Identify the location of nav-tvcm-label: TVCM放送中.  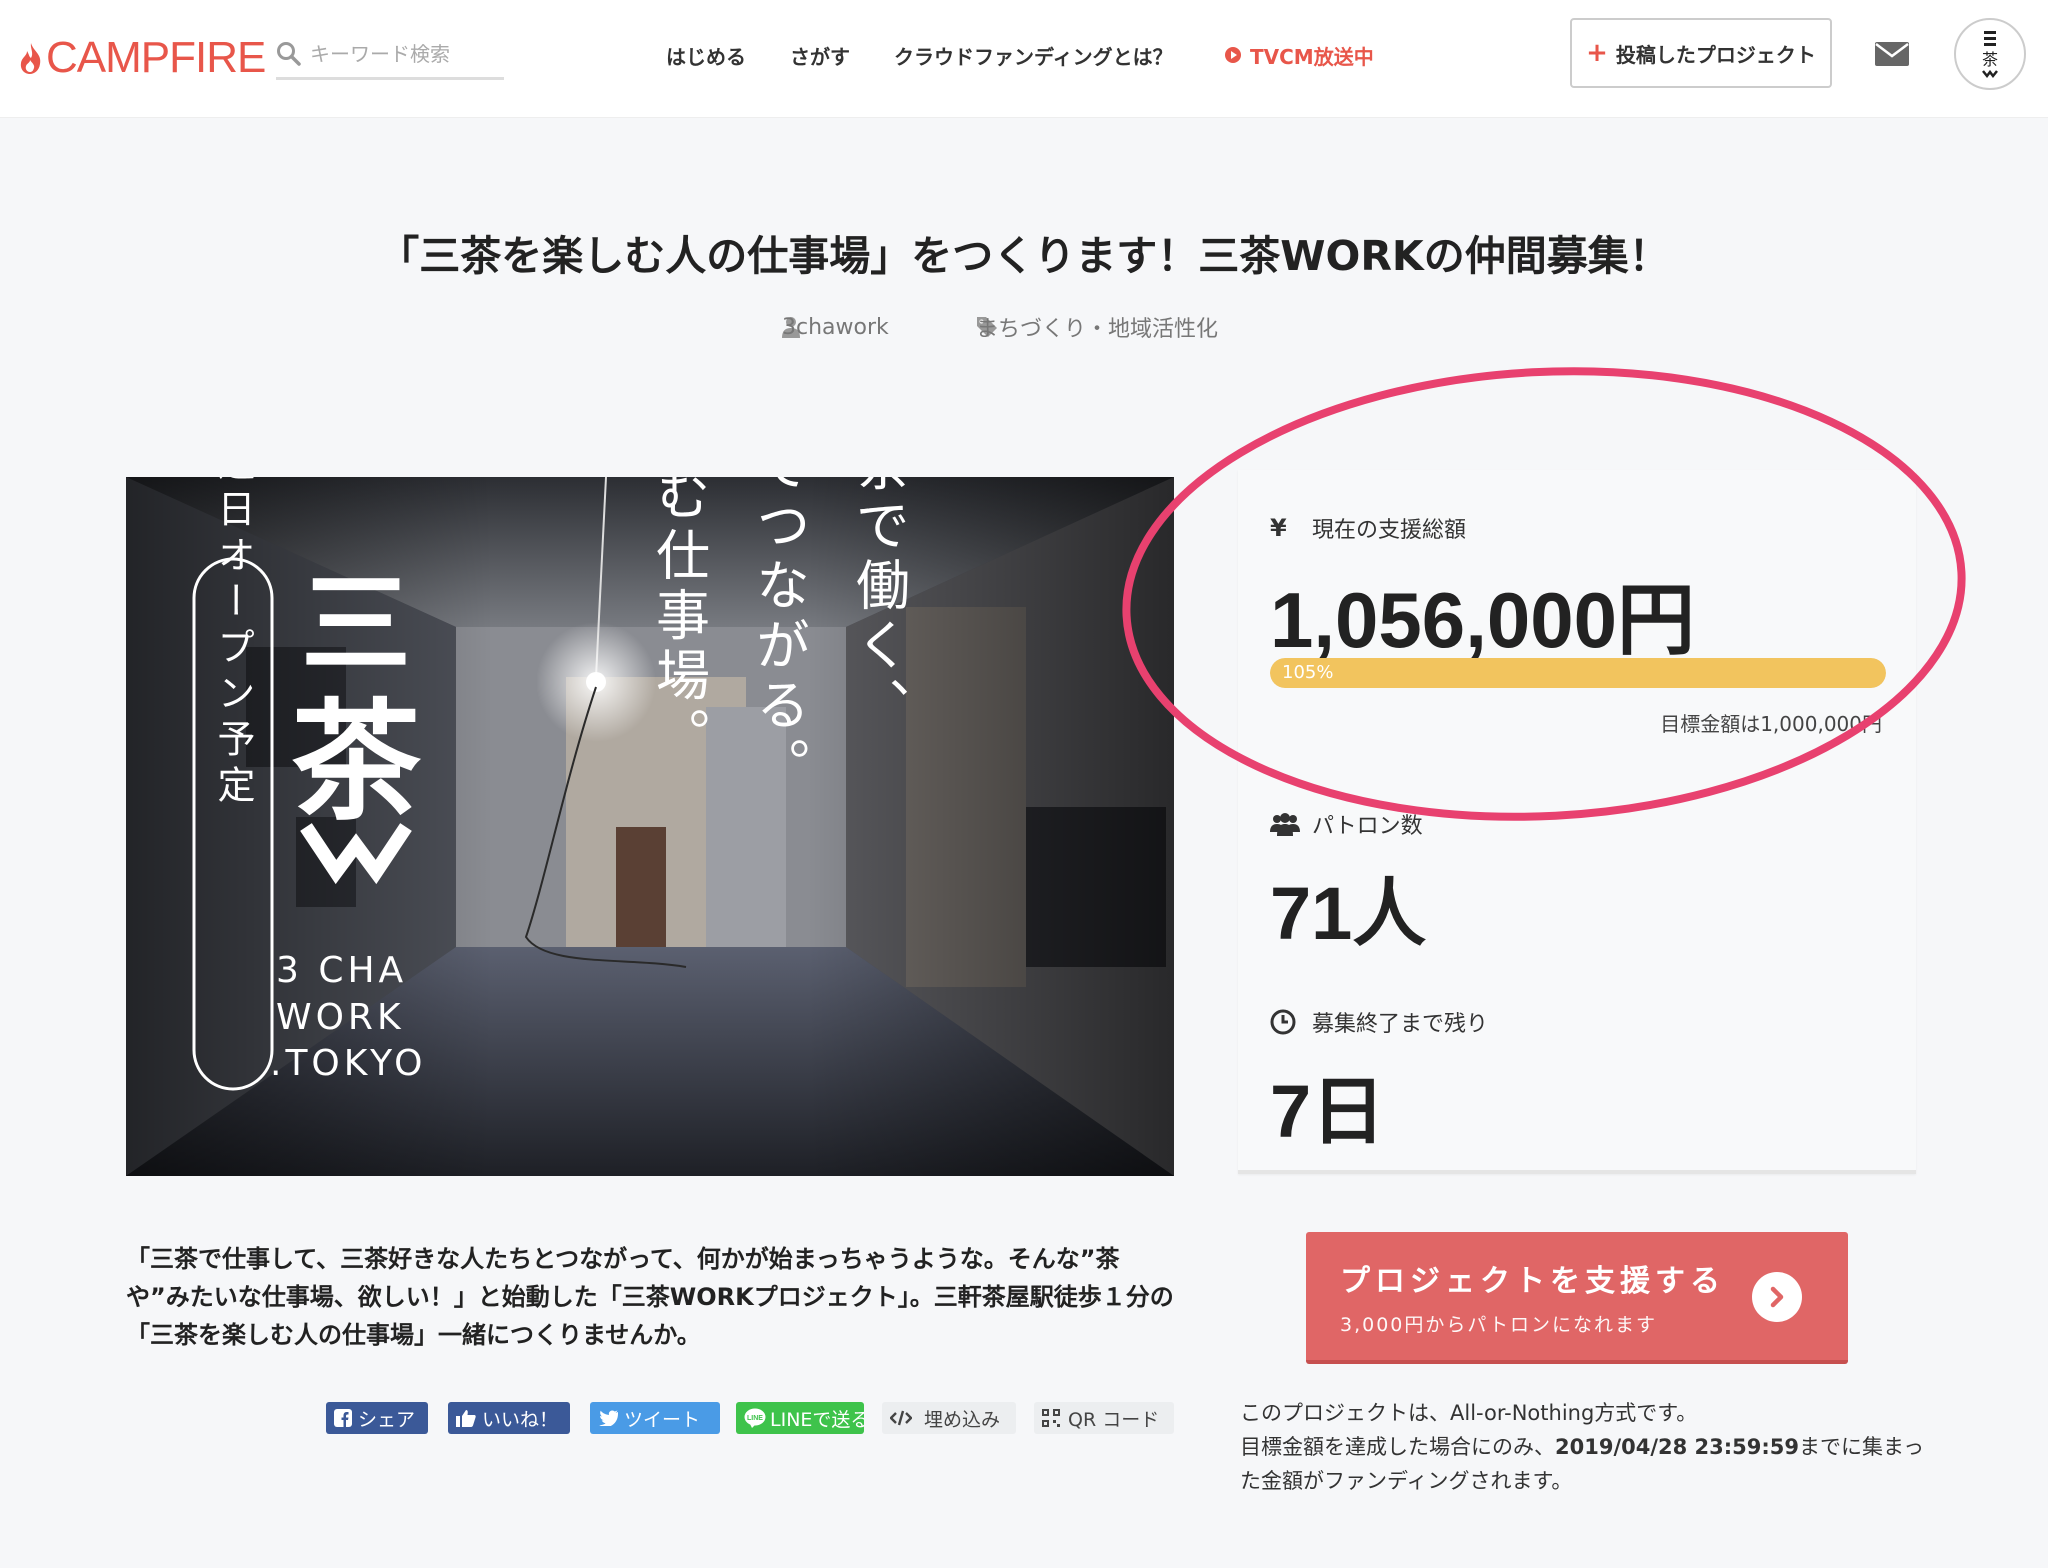
(1312, 56).